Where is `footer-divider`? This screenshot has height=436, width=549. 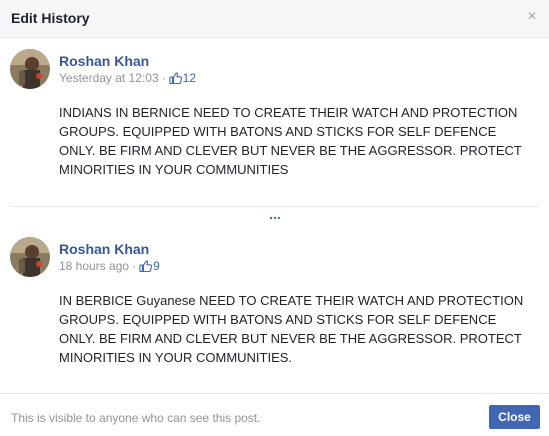
footer-divider is located at coordinates (274, 393).